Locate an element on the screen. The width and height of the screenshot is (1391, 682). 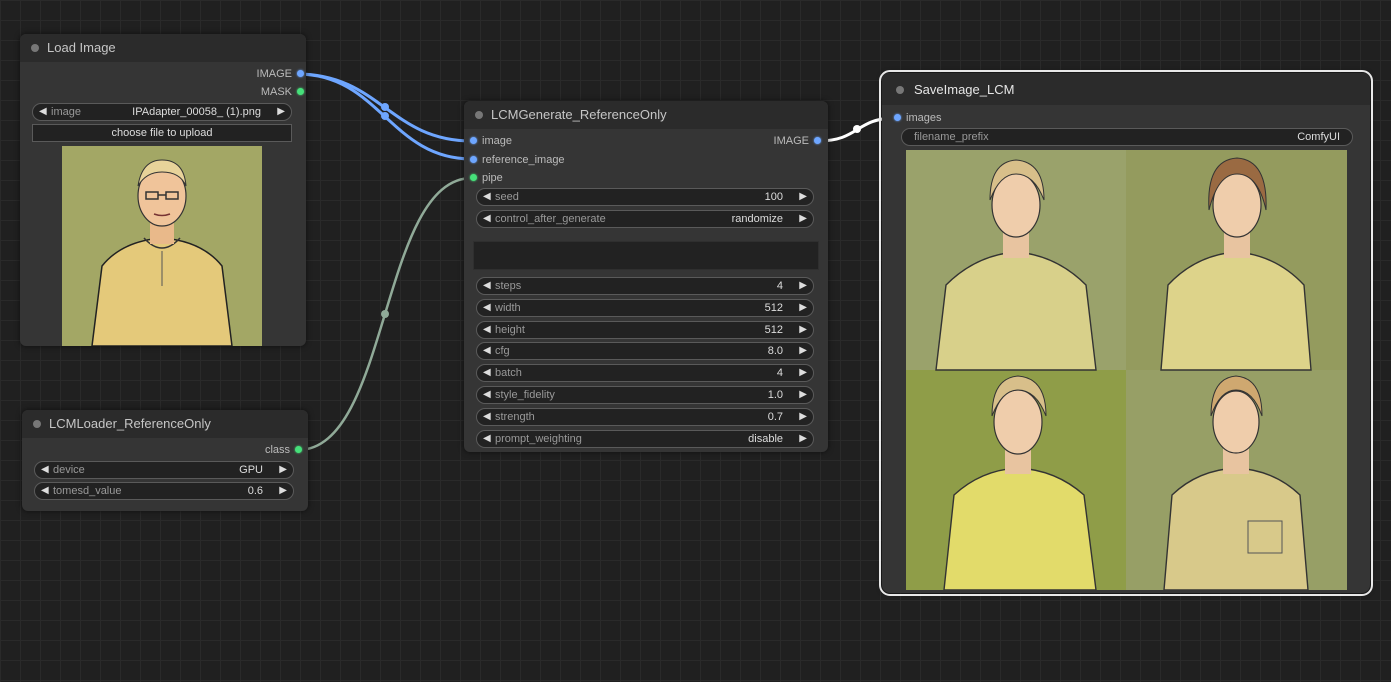
control-after-generate-widget: ◀ control_after_generate randomize ▶ is located at coordinates (645, 219).